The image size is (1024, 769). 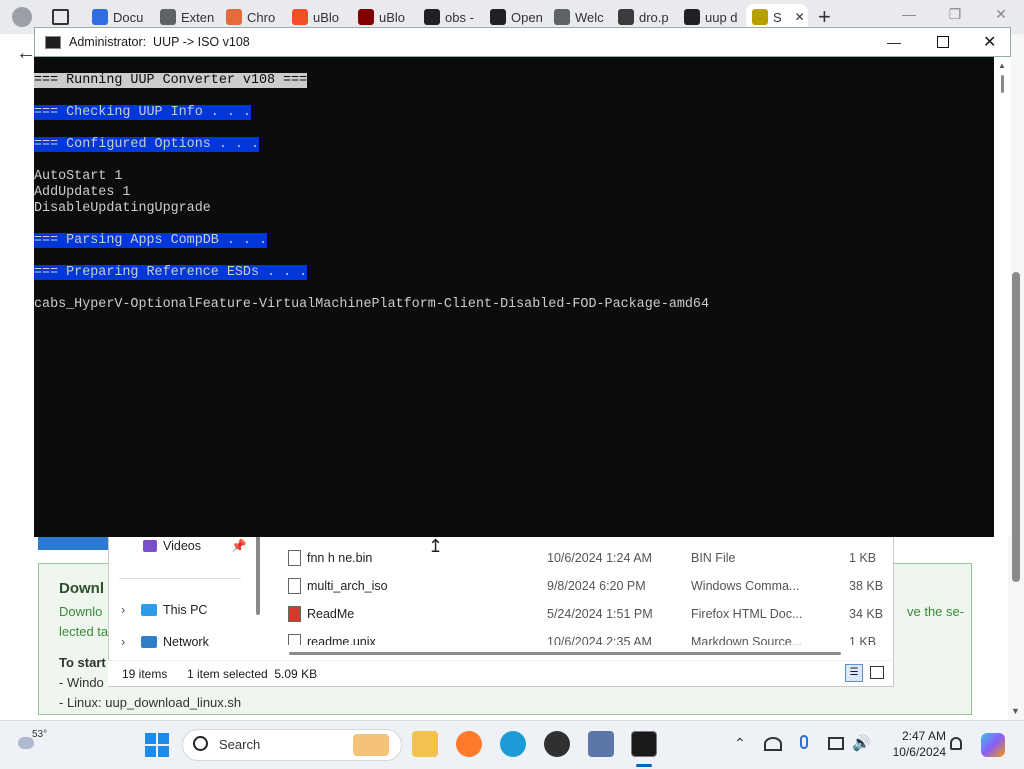 What do you see at coordinates (53, 42) in the screenshot?
I see `console-icon` at bounding box center [53, 42].